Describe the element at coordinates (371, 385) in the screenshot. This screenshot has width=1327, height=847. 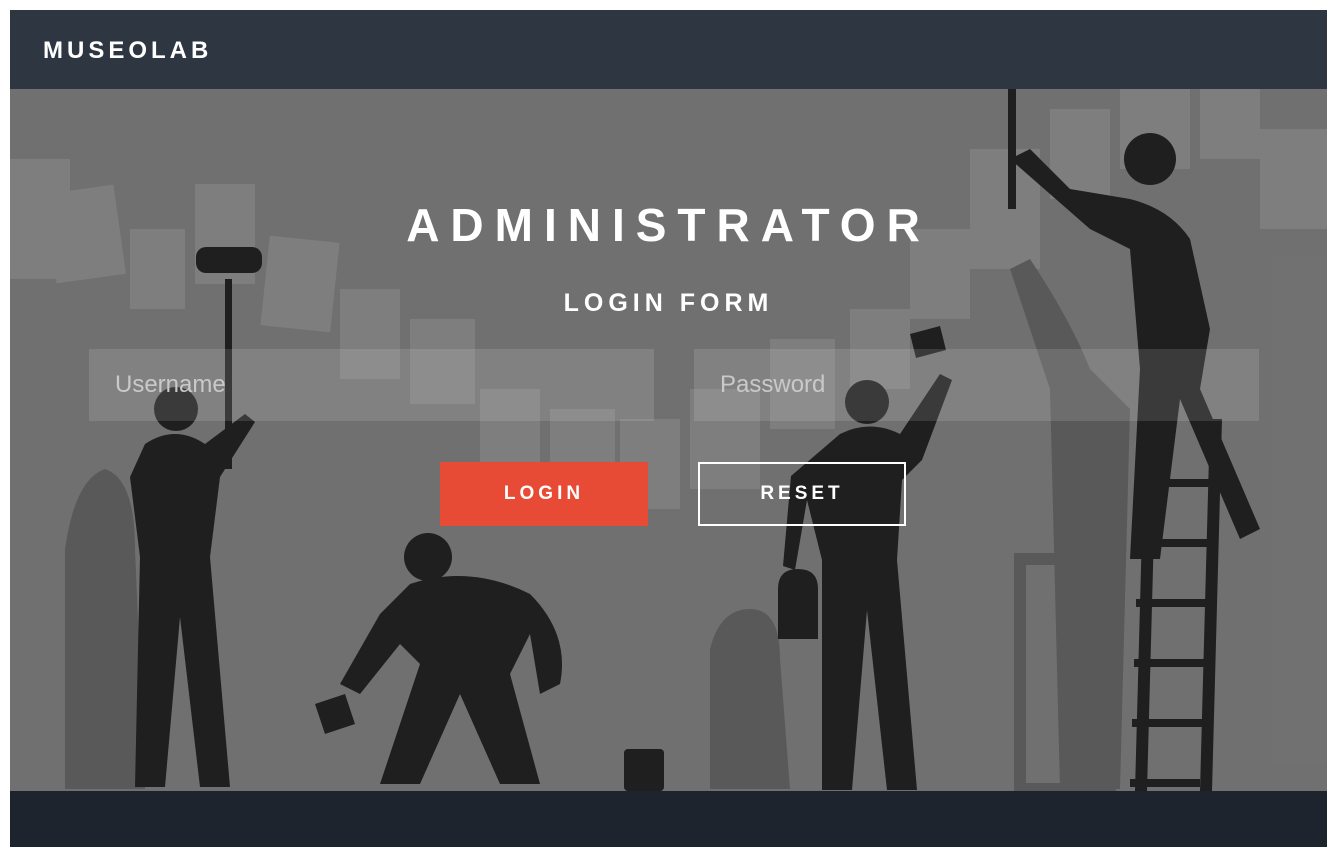
I see `username-input` at that location.